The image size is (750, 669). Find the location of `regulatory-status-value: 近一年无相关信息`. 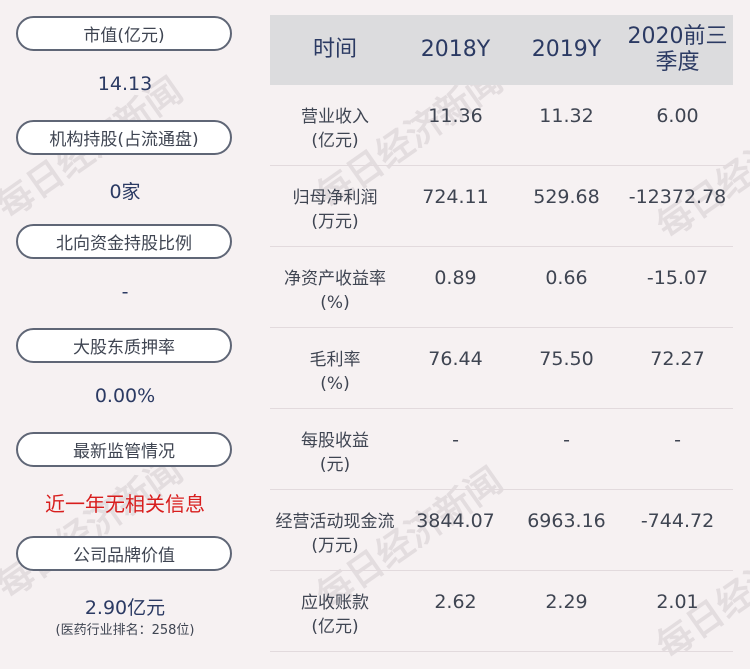

regulatory-status-value: 近一年无相关信息 is located at coordinates (125, 504).